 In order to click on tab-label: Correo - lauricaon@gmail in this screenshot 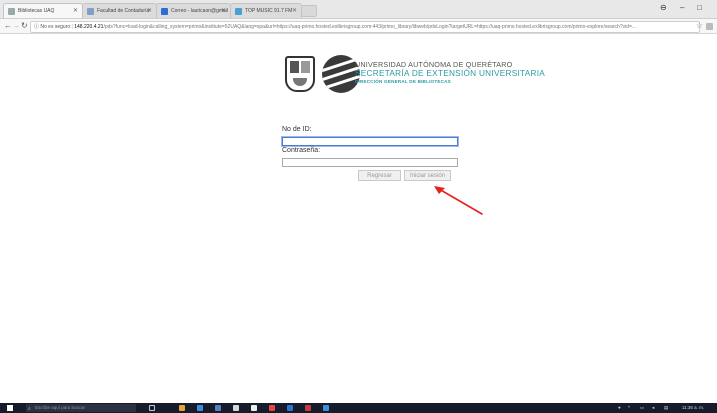, I will do `click(200, 11)`.